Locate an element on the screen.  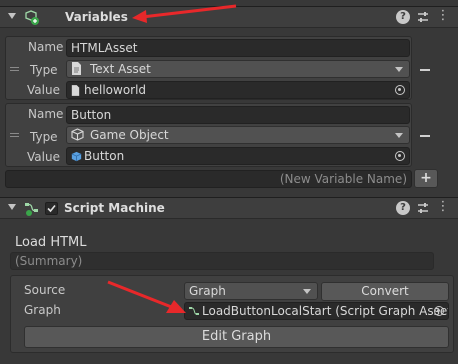
summary-field: (Summary) is located at coordinates (222, 261).